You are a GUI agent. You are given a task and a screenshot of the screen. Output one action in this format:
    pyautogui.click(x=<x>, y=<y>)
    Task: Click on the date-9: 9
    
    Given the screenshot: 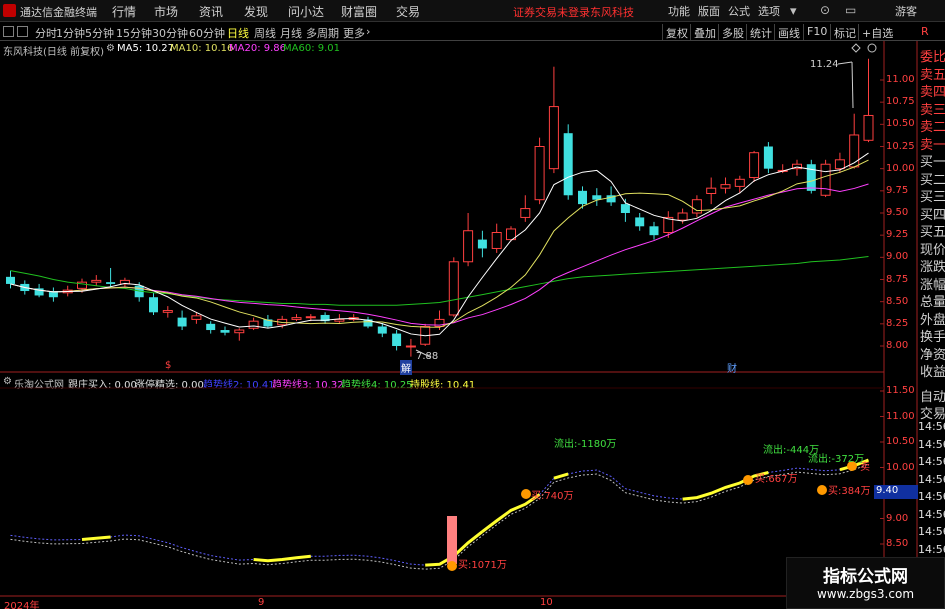 What is the action you would take?
    pyautogui.click(x=261, y=602)
    